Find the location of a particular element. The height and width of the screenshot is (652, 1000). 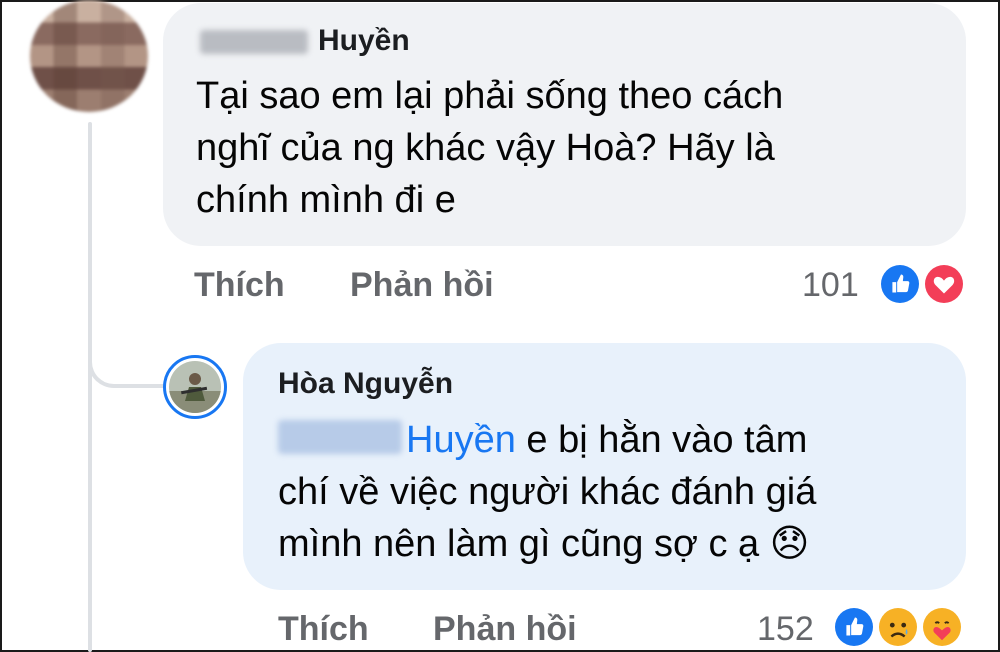

commenter-avatar-pixelated is located at coordinates (89, 56).